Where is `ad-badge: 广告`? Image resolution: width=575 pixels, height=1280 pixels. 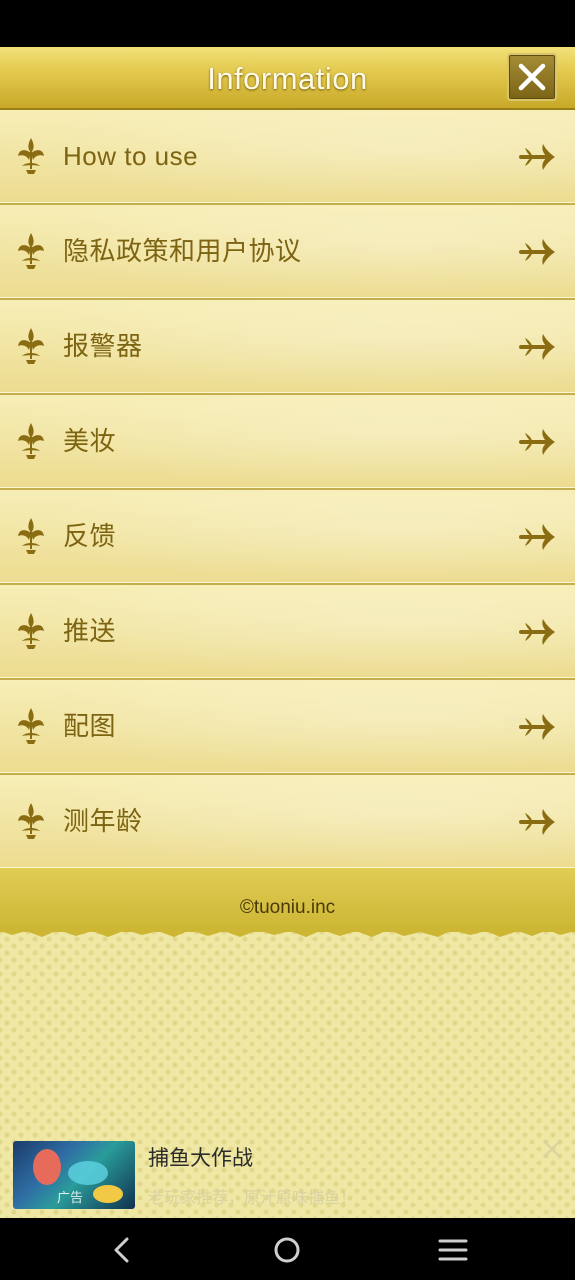
ad-badge: 广告 is located at coordinates (70, 1197).